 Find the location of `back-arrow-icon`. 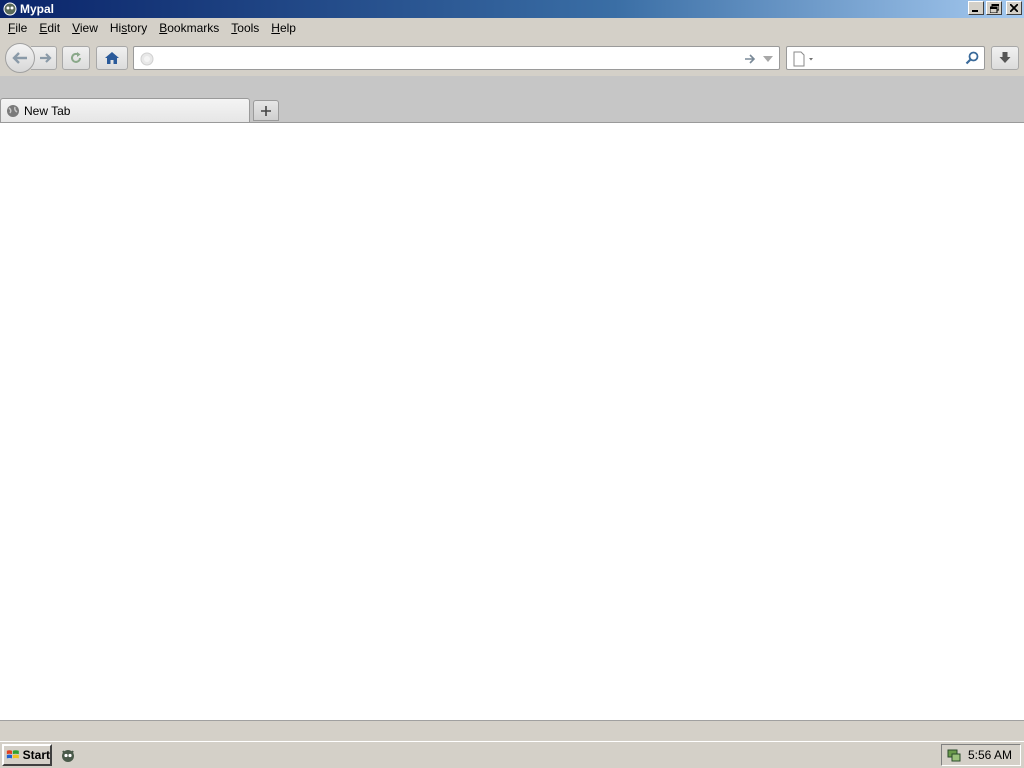

back-arrow-icon is located at coordinates (19, 58).